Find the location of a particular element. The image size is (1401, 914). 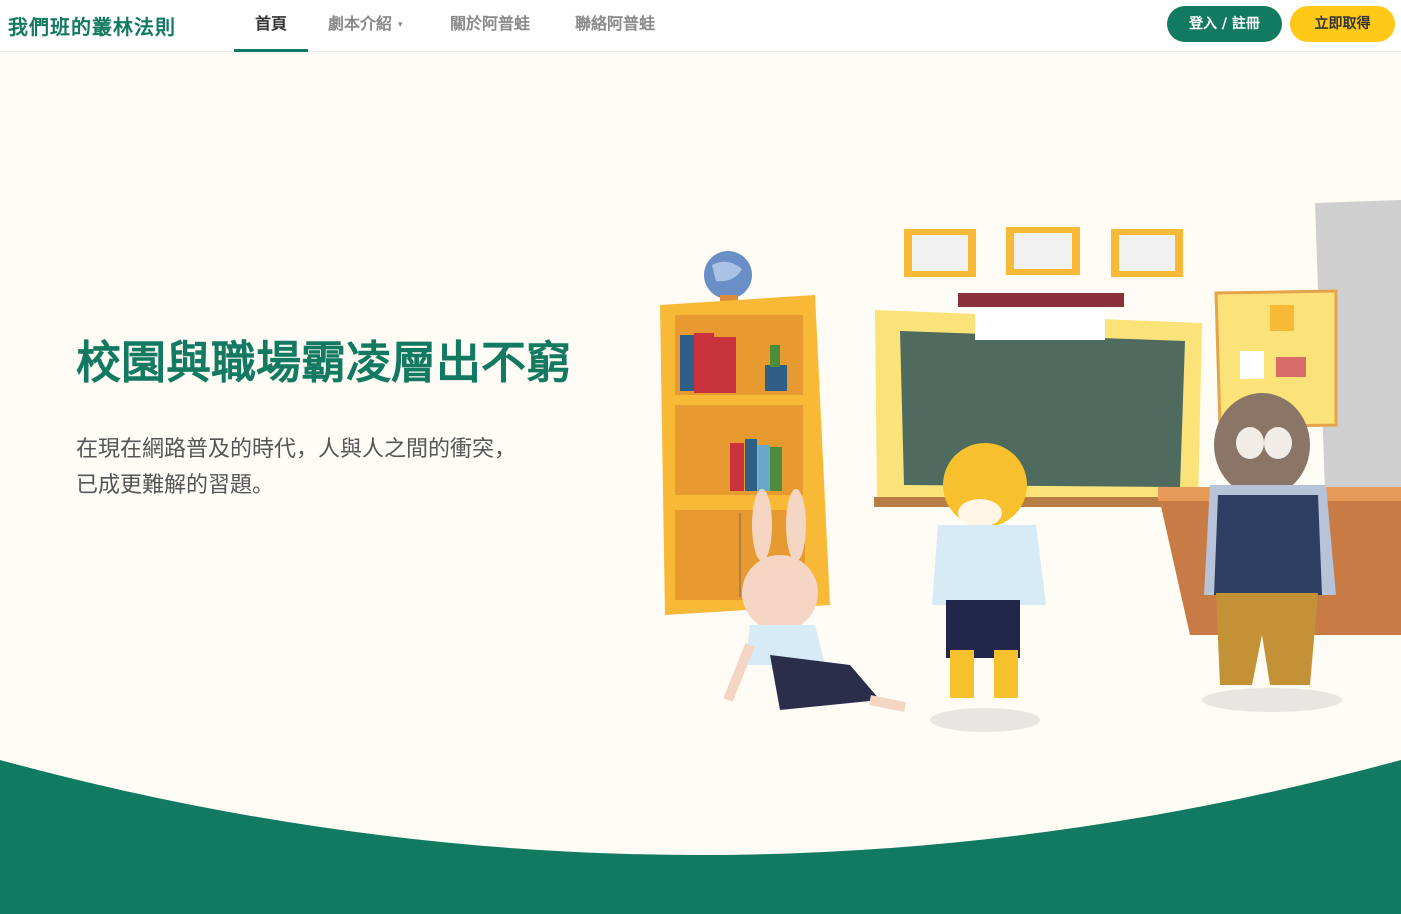

nav-item-script-label: 劇本介紹 is located at coordinates (360, 23).